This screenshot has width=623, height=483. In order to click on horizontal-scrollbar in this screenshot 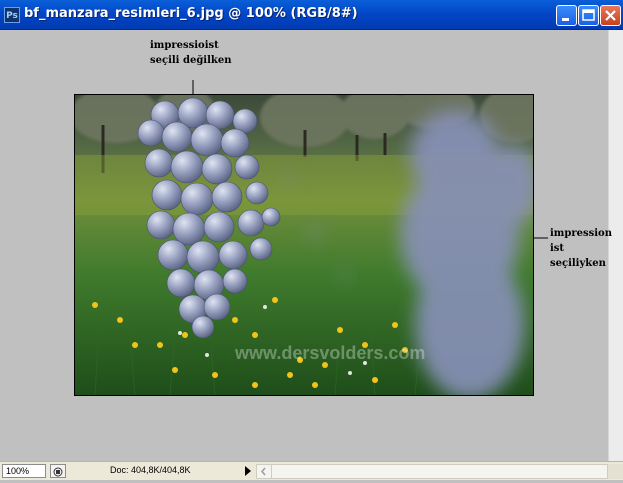, I will do `click(432, 471)`.